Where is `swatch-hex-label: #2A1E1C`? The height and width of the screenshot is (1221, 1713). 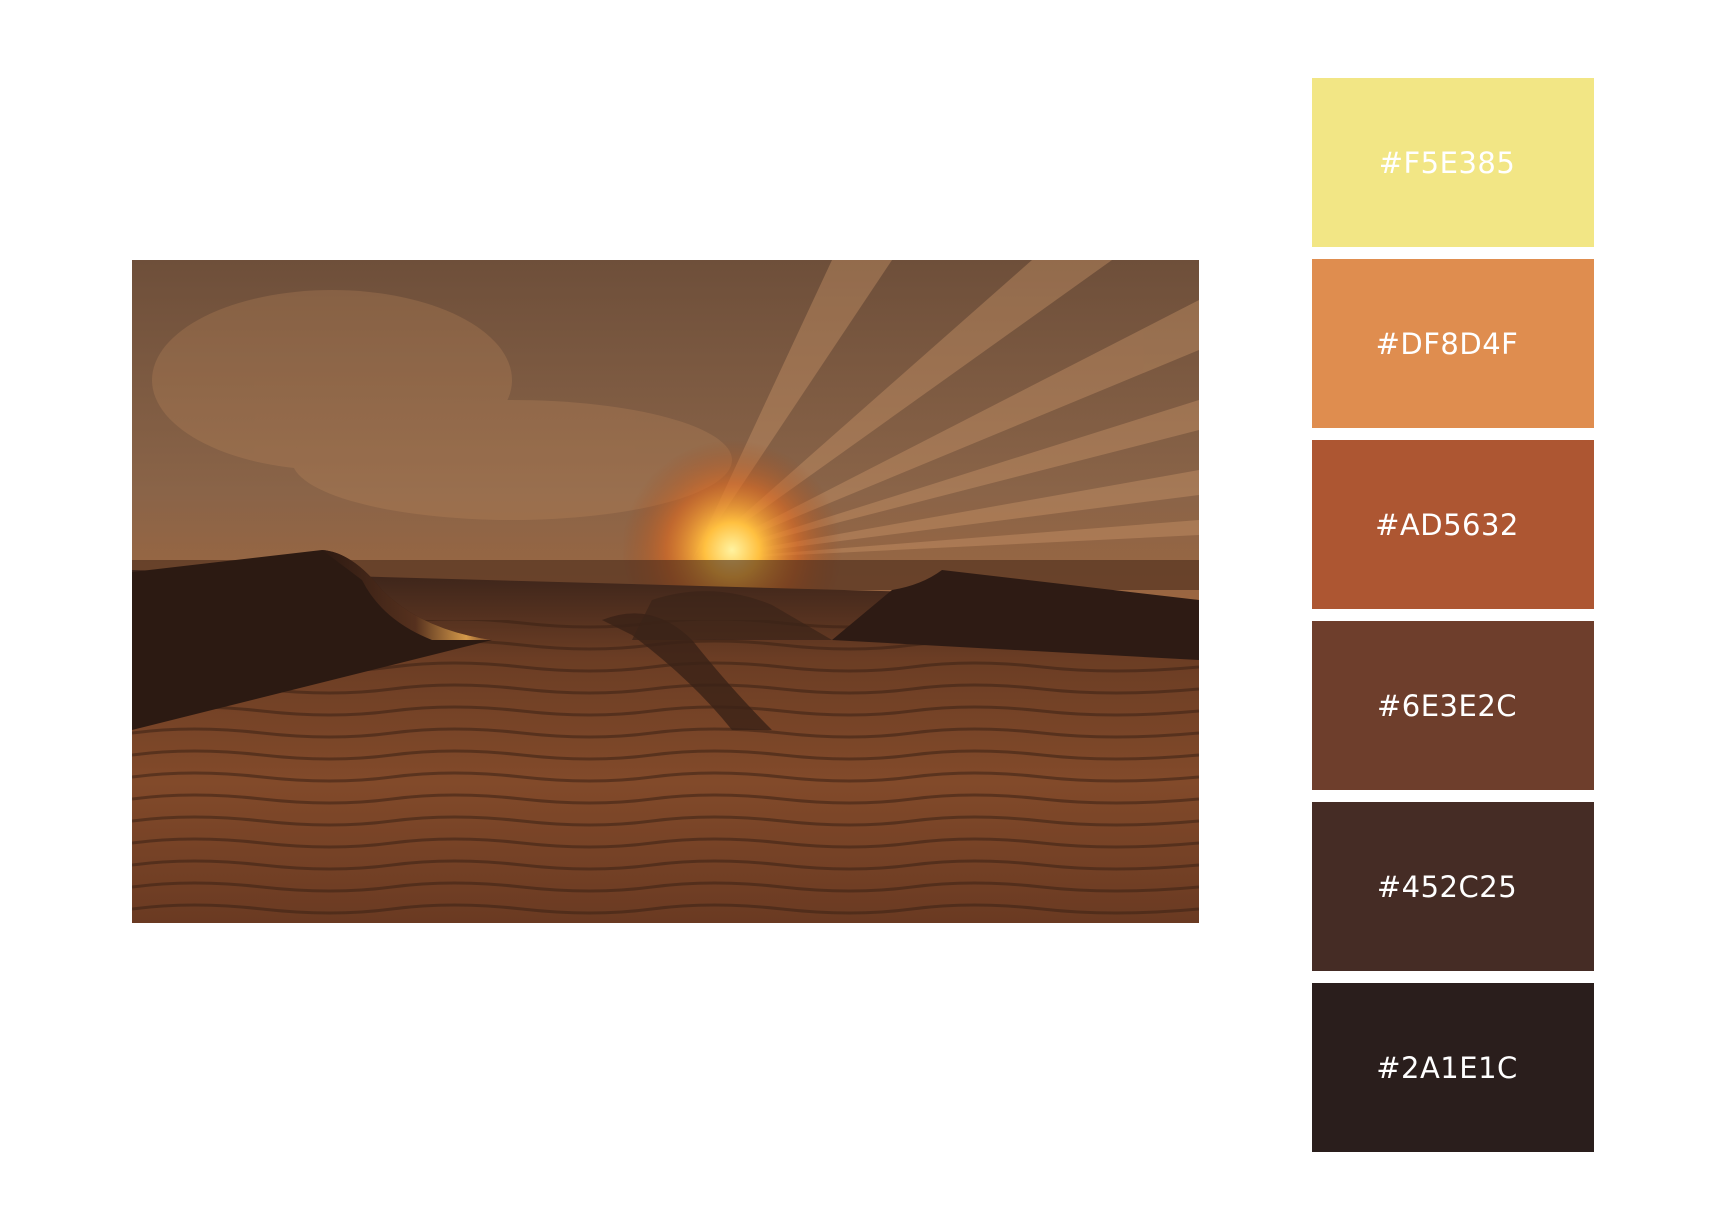
swatch-hex-label: #2A1E1C is located at coordinates (1447, 1067).